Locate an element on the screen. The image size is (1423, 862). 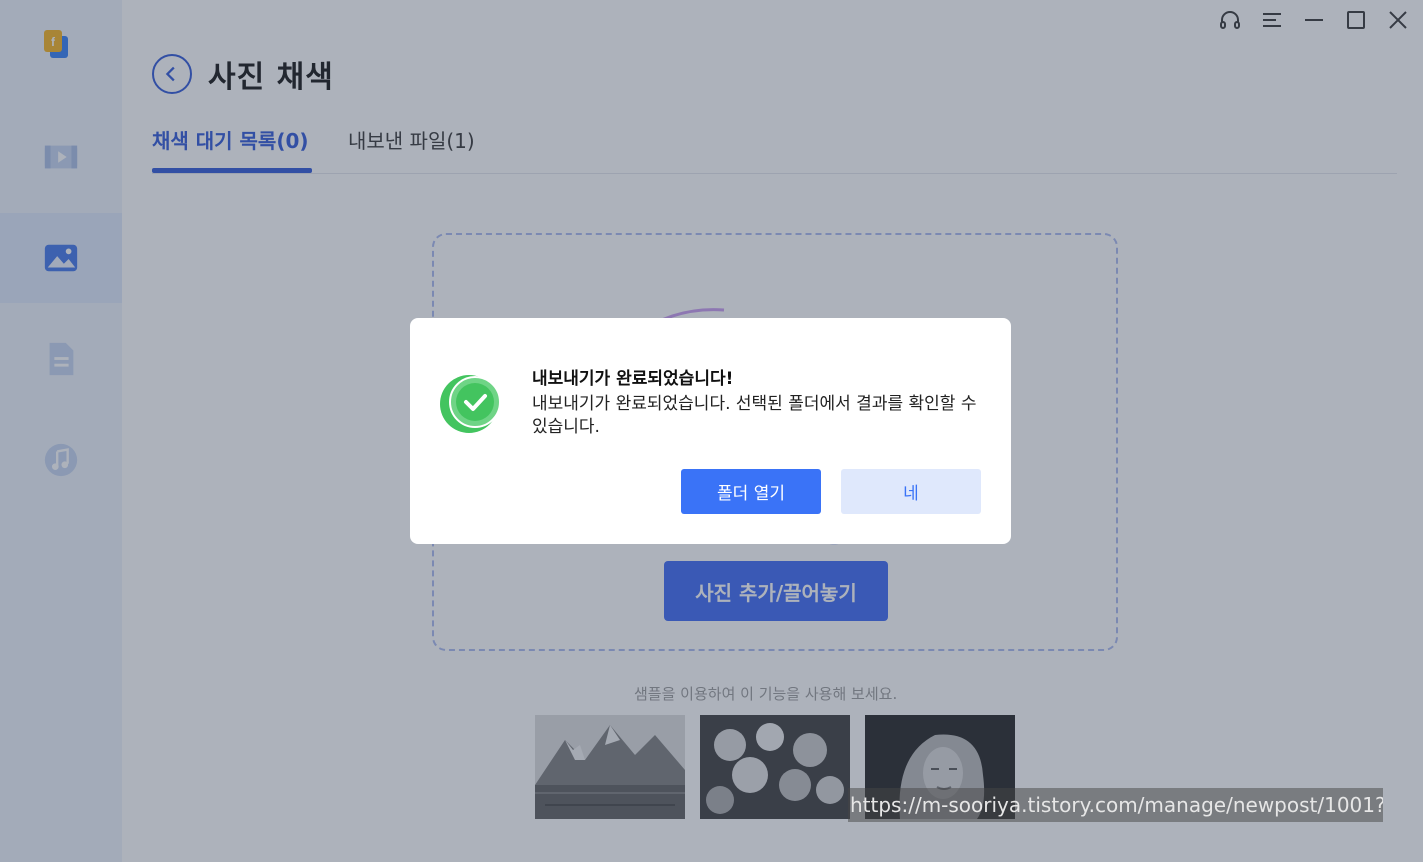
dialog-message: 내보내기가 완료되었습니다. 선택된 폴더에서 결과를 확인할 수 있습니다. is located at coordinates (754, 415).